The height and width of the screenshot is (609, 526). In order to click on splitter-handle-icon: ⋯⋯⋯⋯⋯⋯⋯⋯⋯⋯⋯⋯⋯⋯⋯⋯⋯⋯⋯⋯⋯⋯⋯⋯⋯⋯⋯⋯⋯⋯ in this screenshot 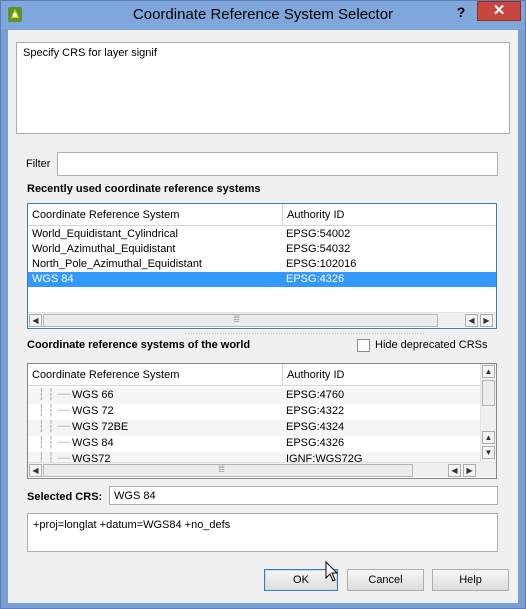, I will do `click(304, 333)`.